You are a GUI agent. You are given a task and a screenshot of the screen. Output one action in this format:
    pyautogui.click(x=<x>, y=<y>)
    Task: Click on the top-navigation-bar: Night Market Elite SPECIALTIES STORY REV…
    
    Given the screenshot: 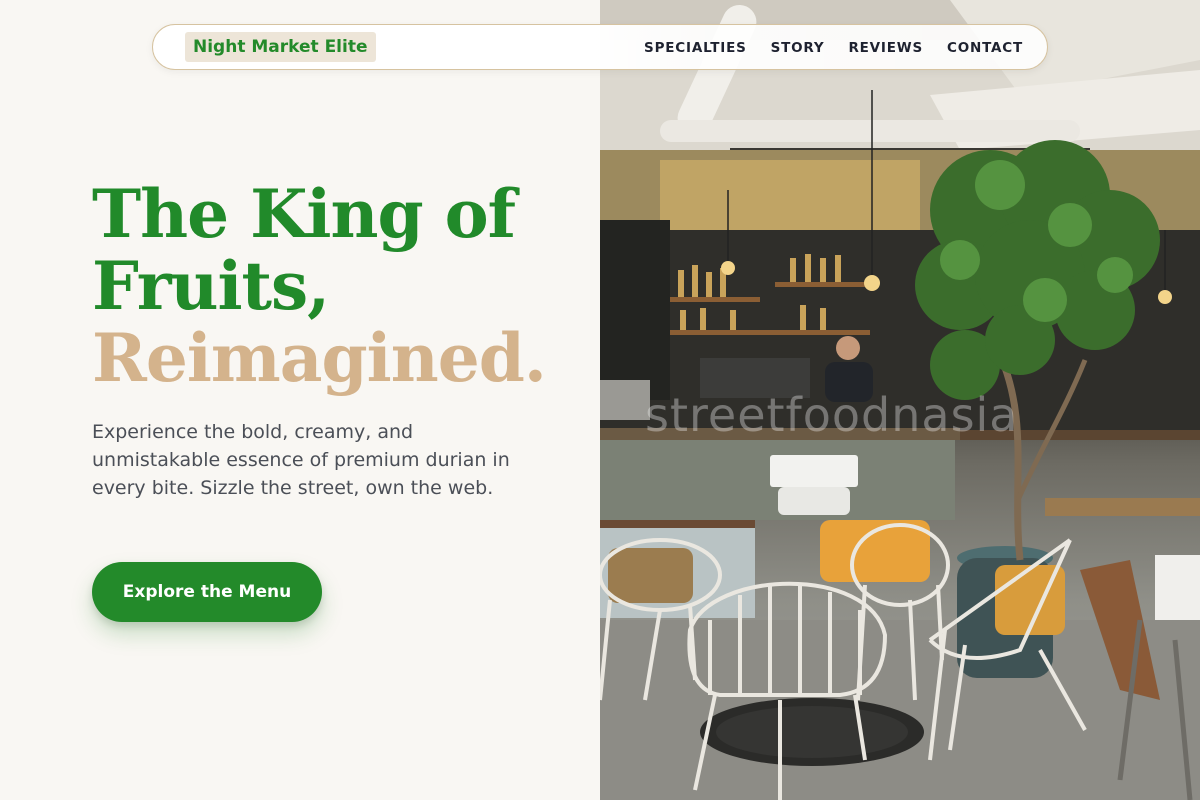 What is the action you would take?
    pyautogui.click(x=600, y=47)
    